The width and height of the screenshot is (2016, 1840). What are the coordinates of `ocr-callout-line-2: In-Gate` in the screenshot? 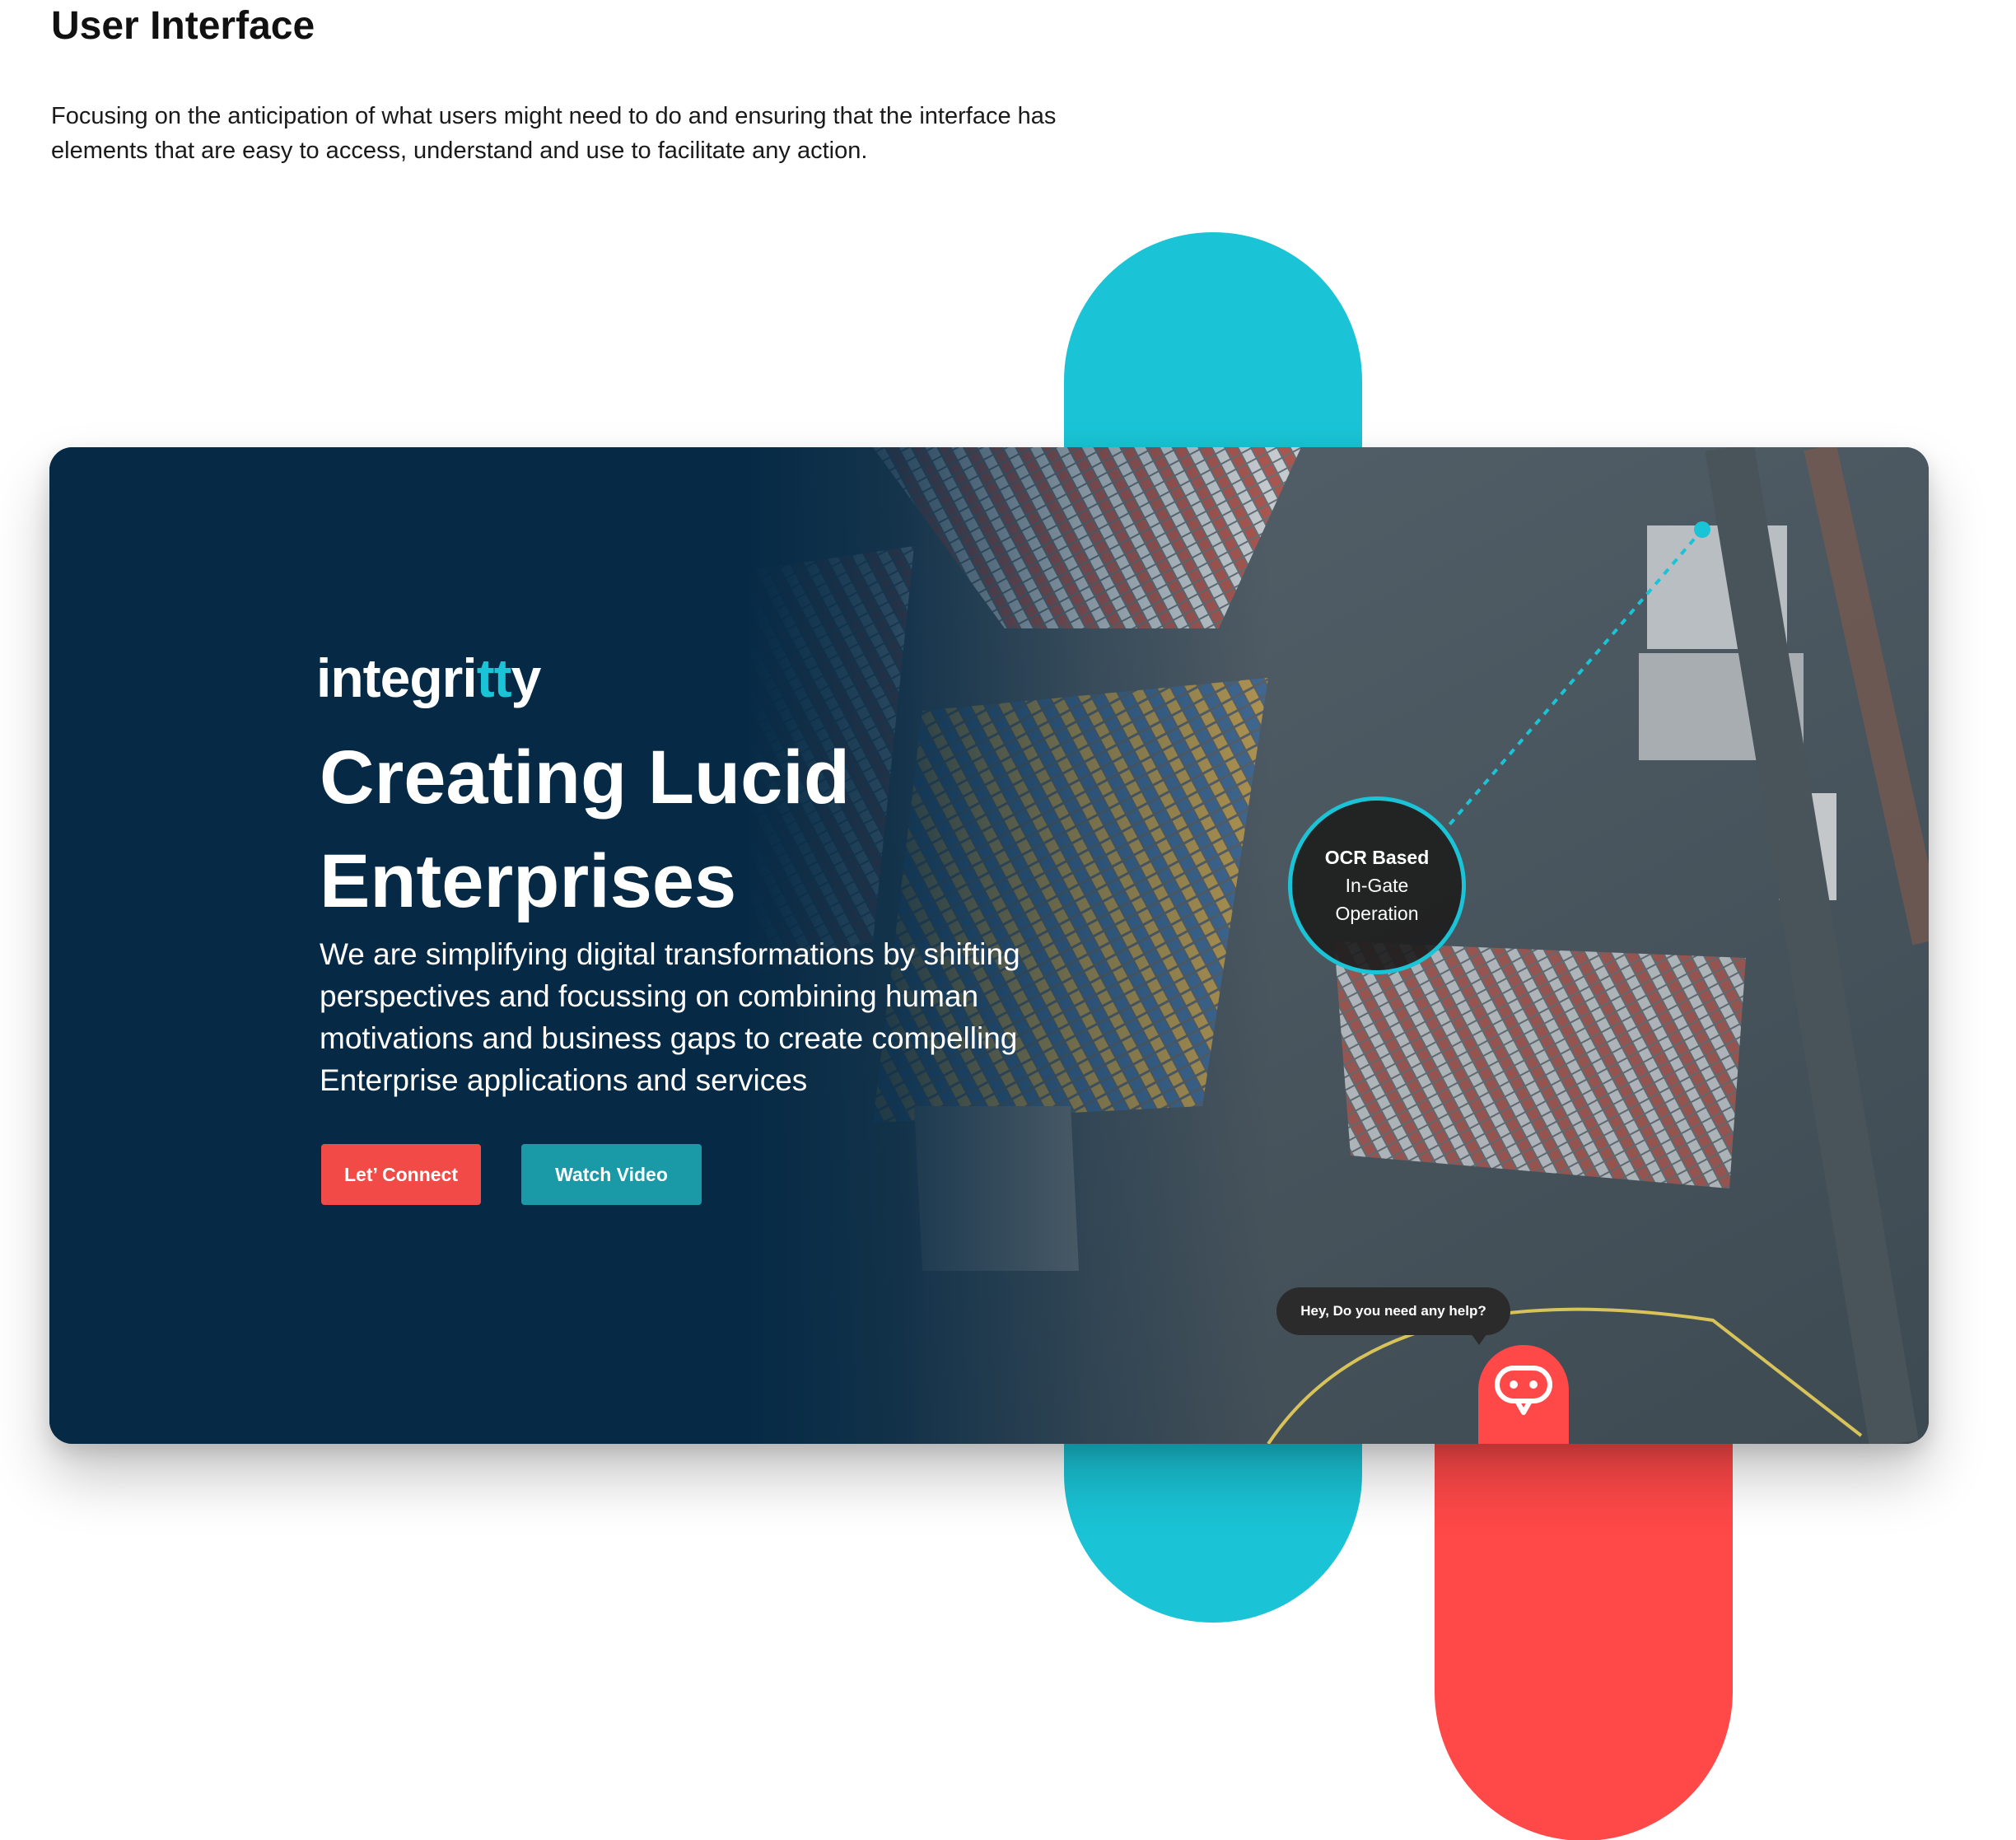 It's located at (1377, 885).